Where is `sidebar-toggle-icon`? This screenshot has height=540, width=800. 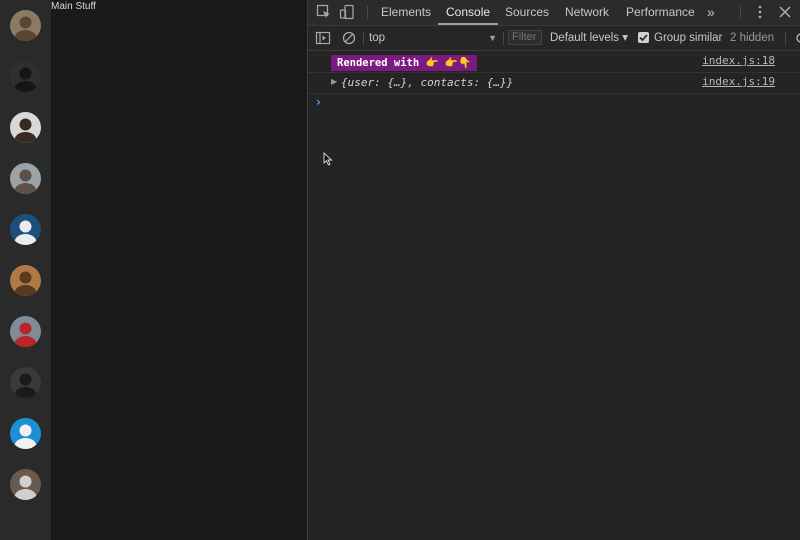
sidebar-toggle-icon is located at coordinates (323, 38).